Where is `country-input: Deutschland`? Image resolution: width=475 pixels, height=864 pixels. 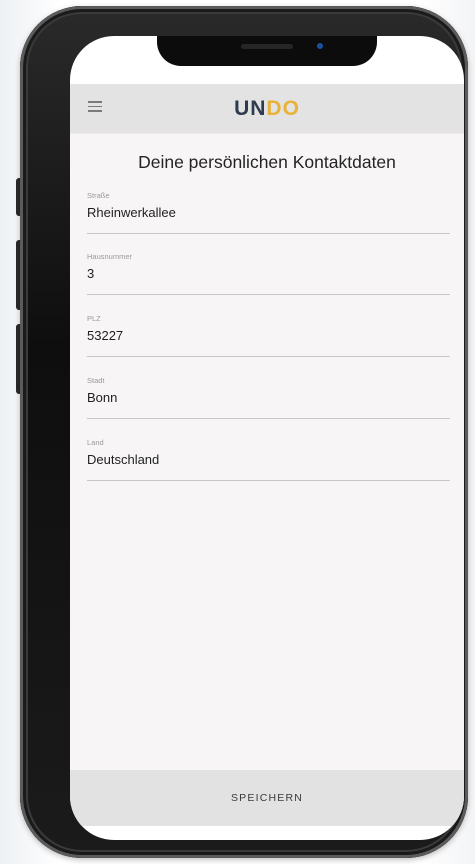
country-input: Deutschland is located at coordinates (268, 459).